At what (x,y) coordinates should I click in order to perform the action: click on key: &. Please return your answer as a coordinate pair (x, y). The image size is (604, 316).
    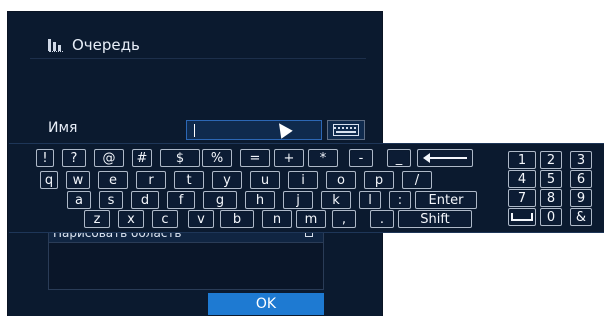
    Looking at the image, I should click on (581, 217).